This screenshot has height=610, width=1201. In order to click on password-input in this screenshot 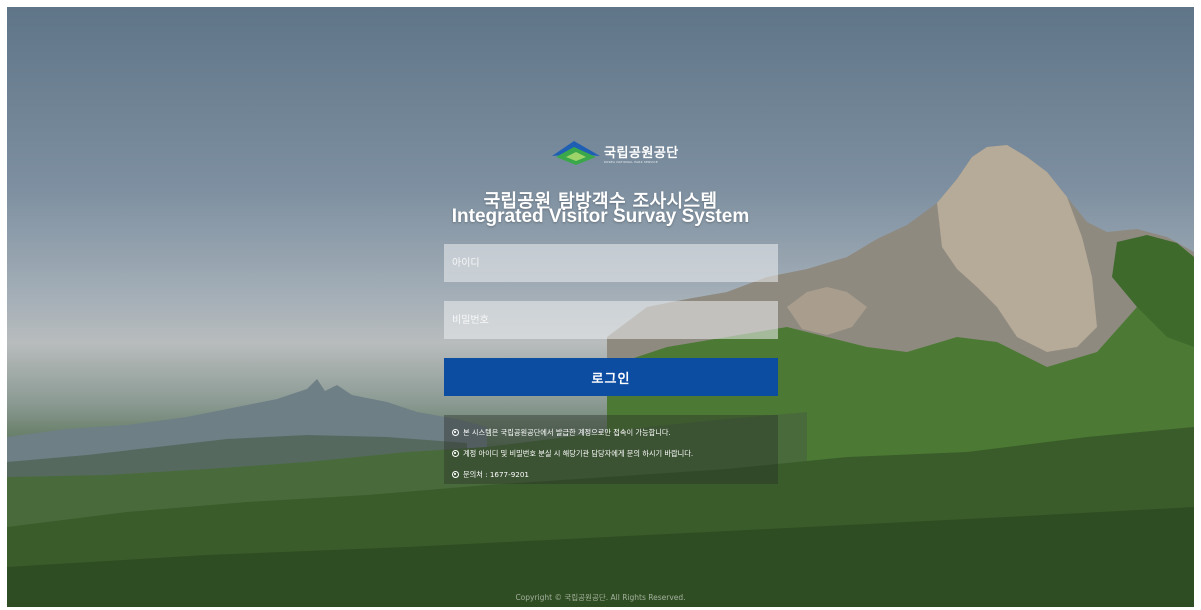, I will do `click(611, 320)`.